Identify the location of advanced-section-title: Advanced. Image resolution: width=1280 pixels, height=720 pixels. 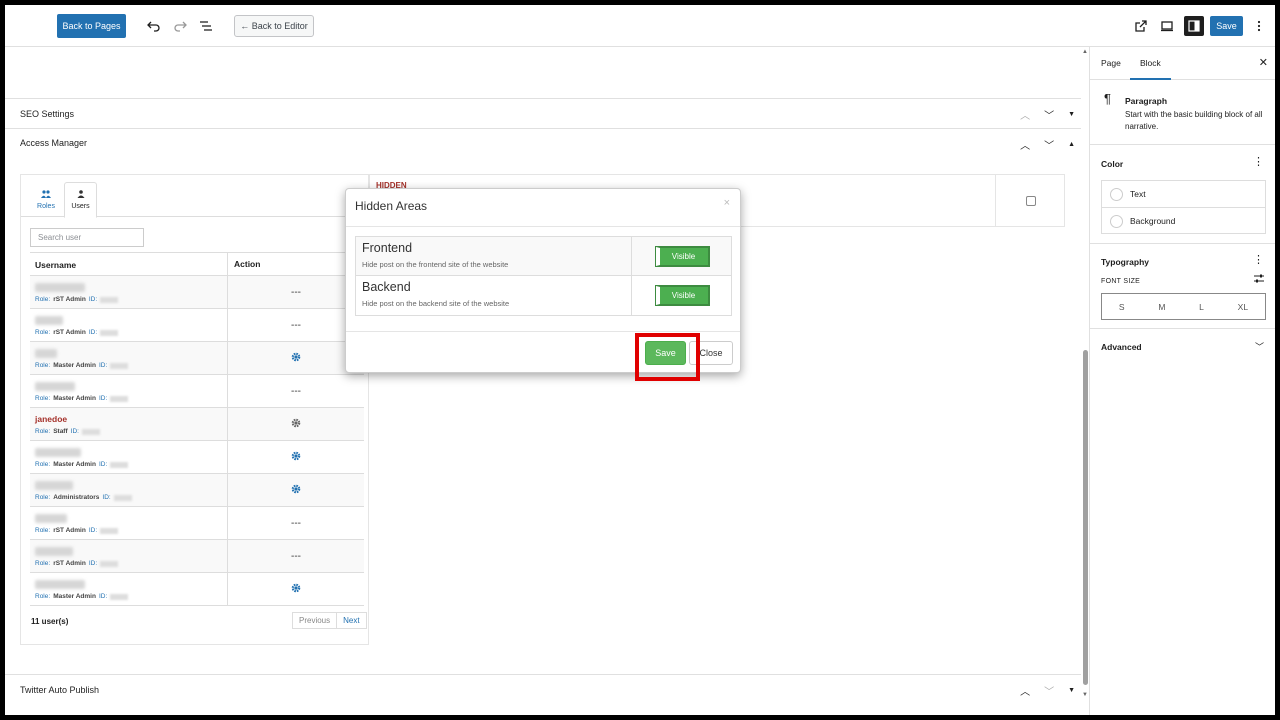
(1121, 347).